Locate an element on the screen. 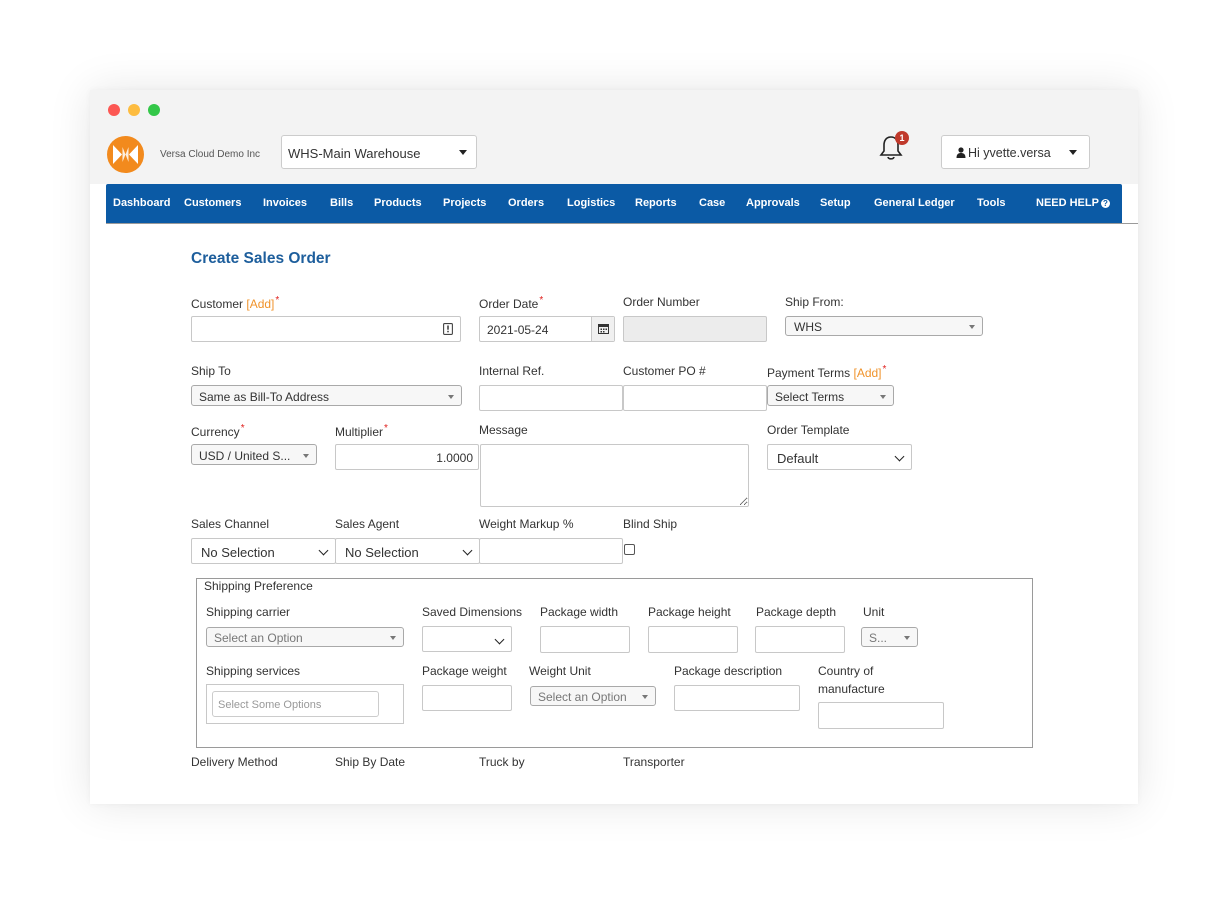  sales-agent-label: Sales Agent is located at coordinates (367, 524).